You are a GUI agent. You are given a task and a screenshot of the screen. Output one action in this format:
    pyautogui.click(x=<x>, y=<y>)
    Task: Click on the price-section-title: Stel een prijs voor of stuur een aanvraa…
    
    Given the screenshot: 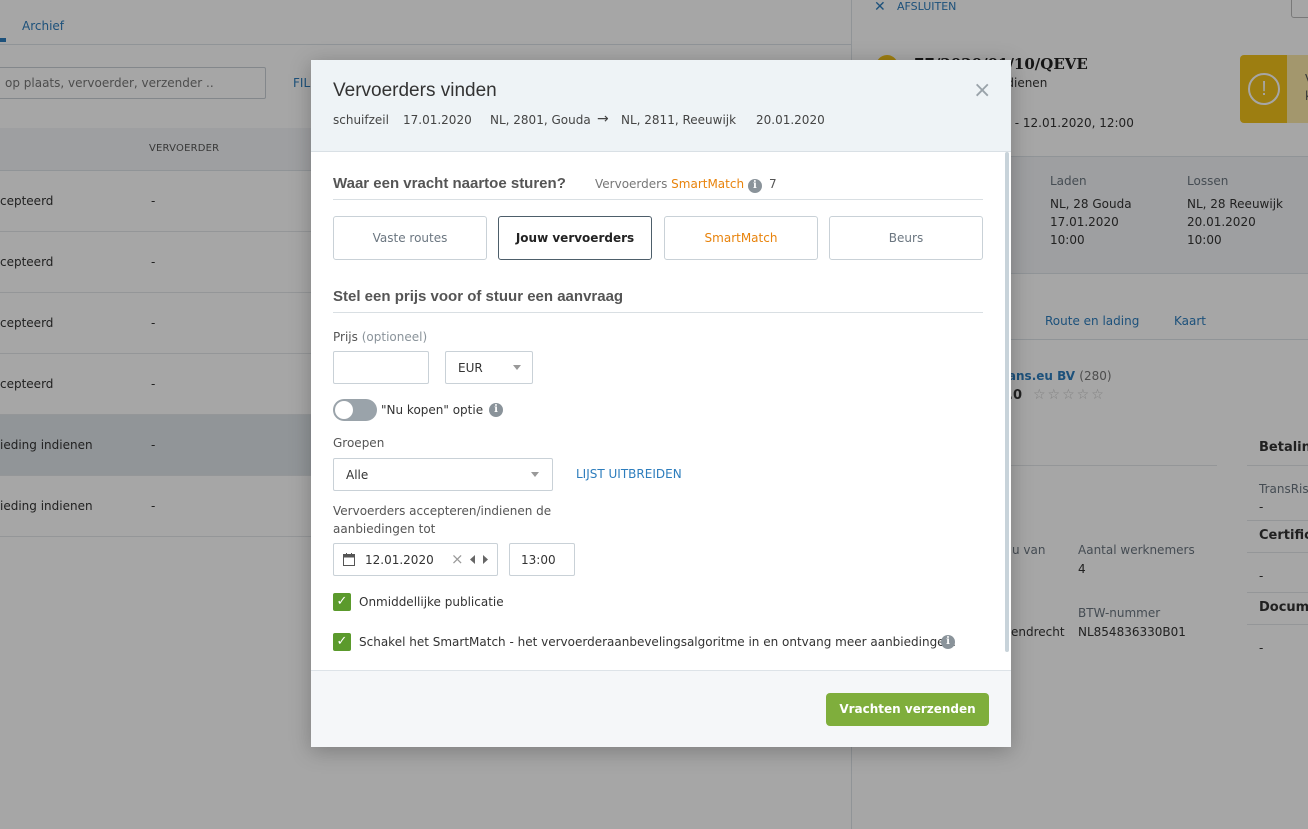 What is the action you would take?
    pyautogui.click(x=478, y=296)
    